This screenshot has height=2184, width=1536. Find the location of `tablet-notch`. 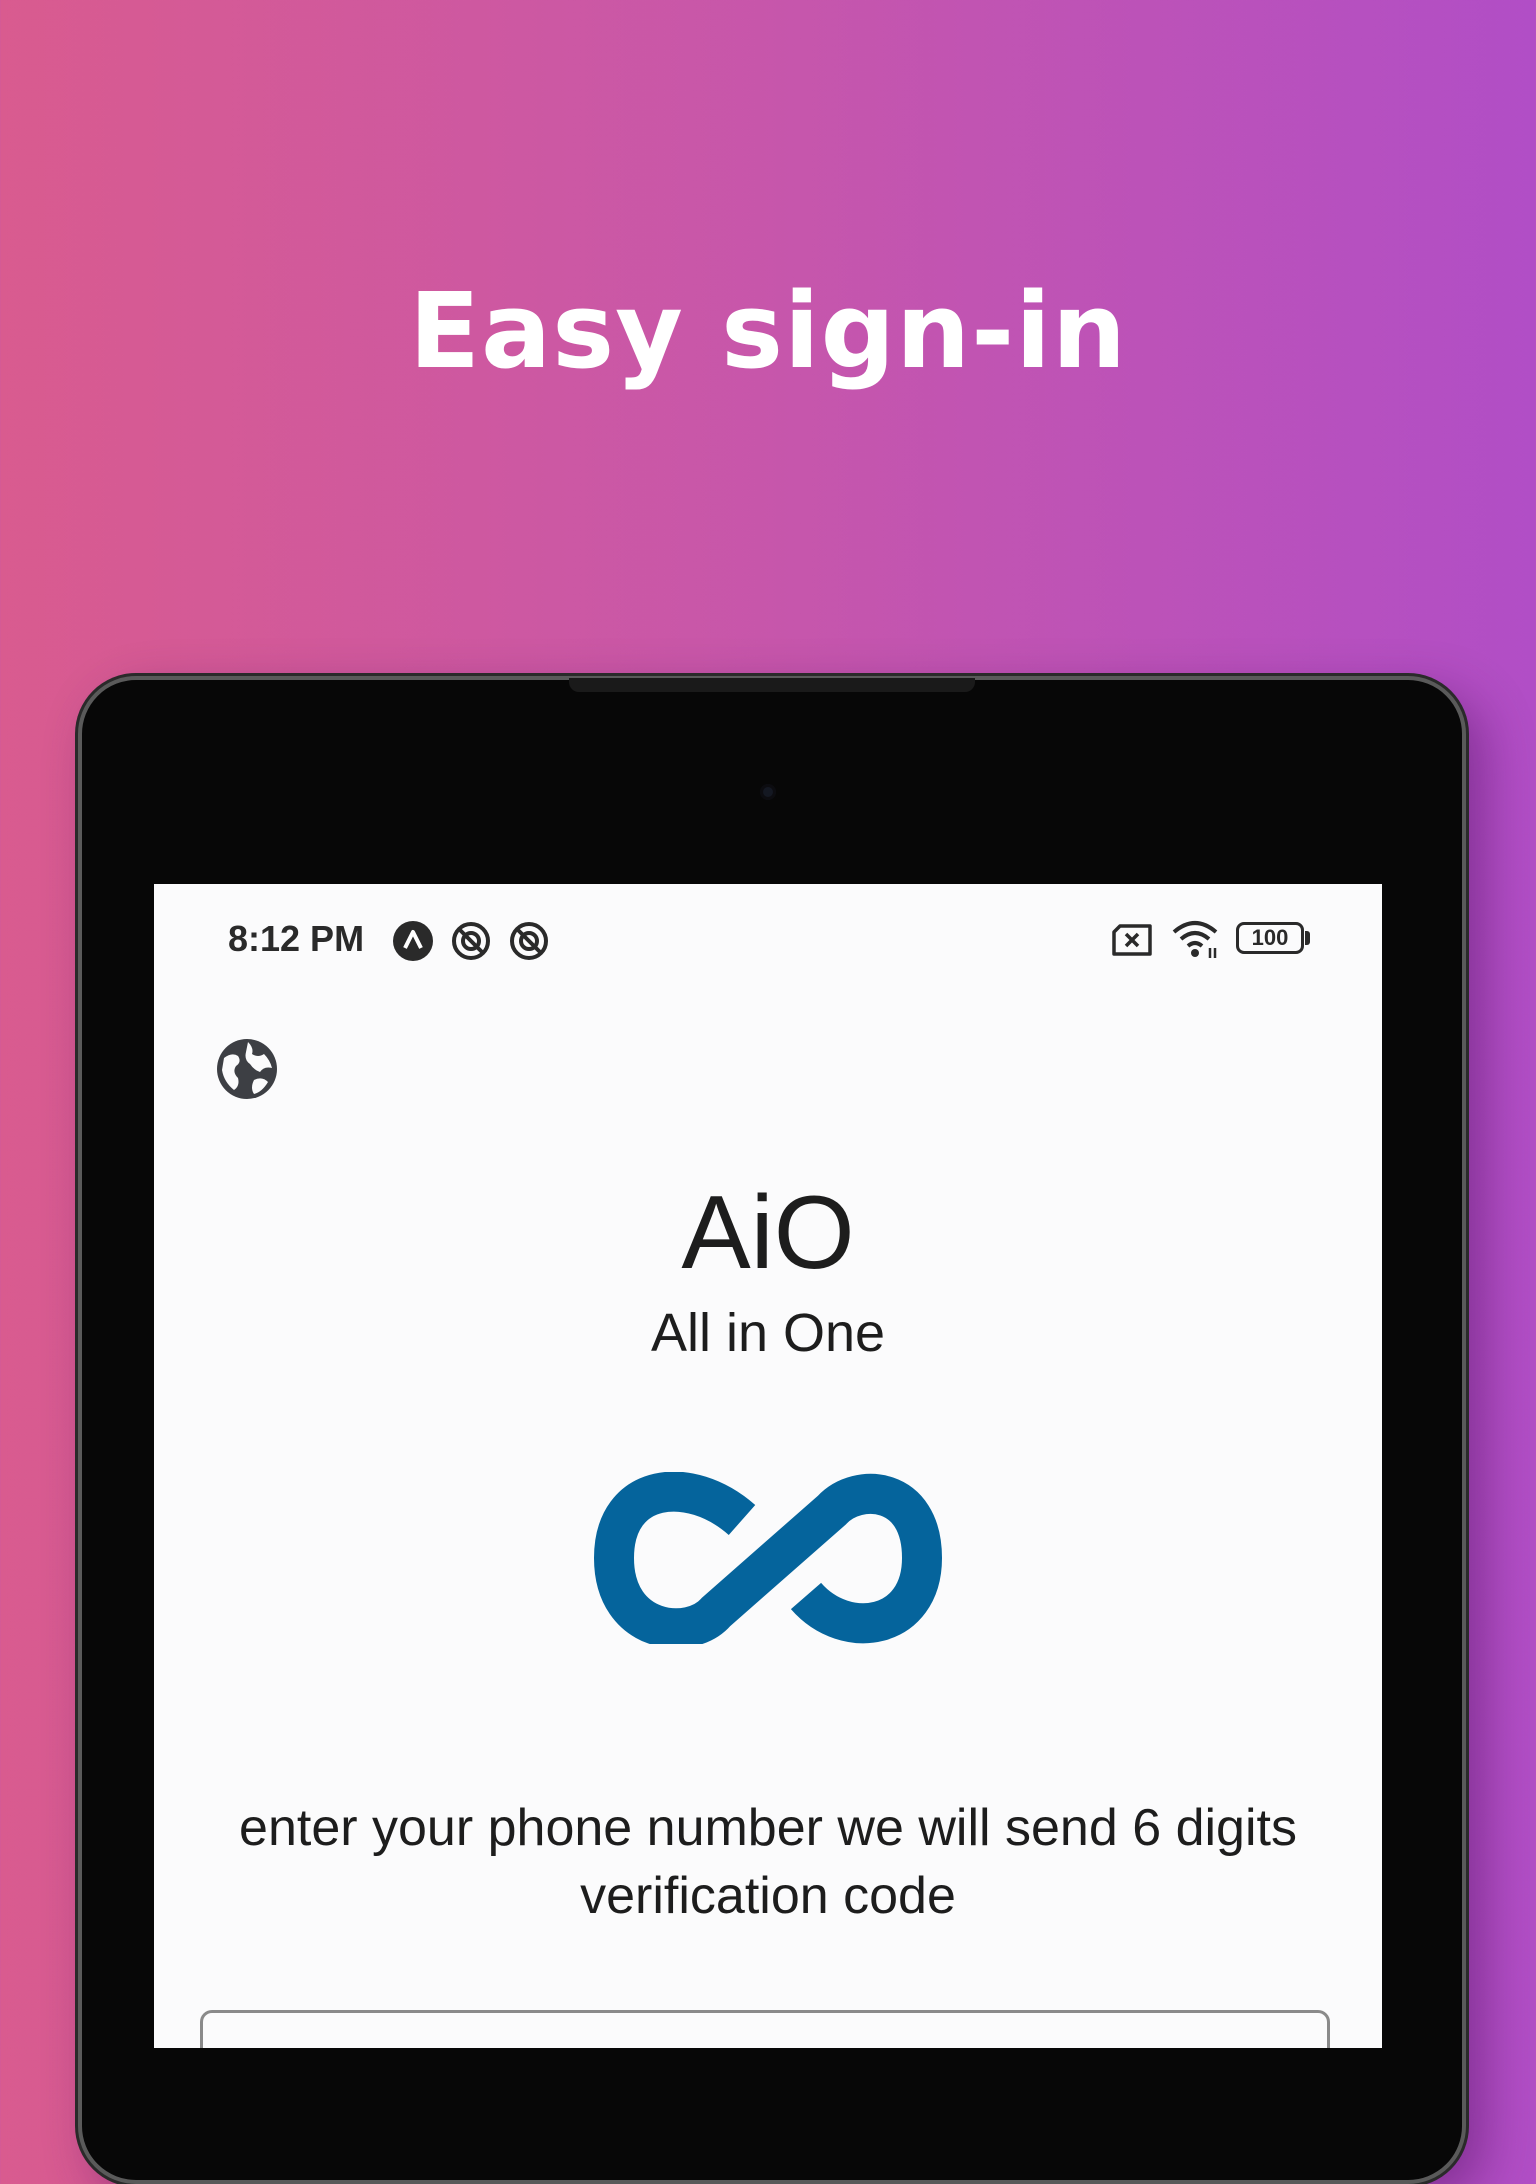

tablet-notch is located at coordinates (772, 685).